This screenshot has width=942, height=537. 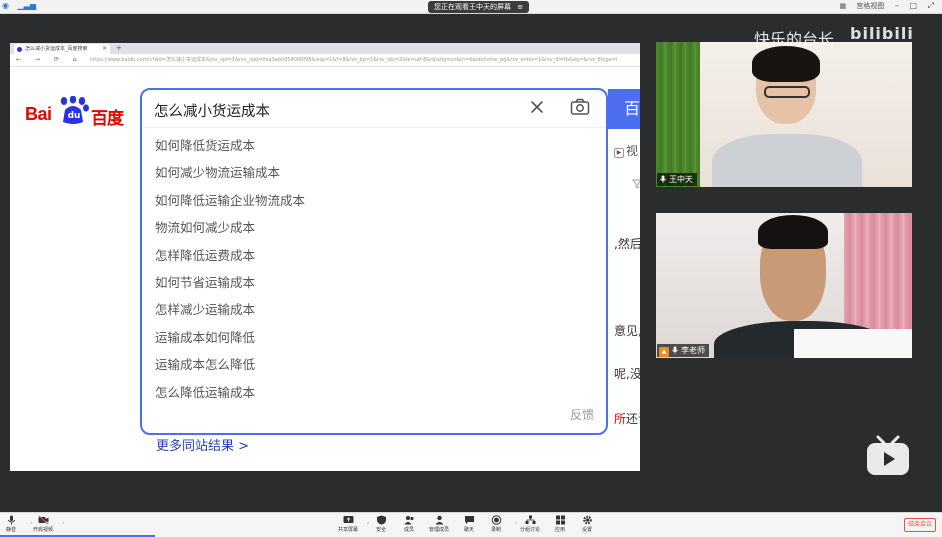 I want to click on shield-icon: ◉, so click(x=5, y=5).